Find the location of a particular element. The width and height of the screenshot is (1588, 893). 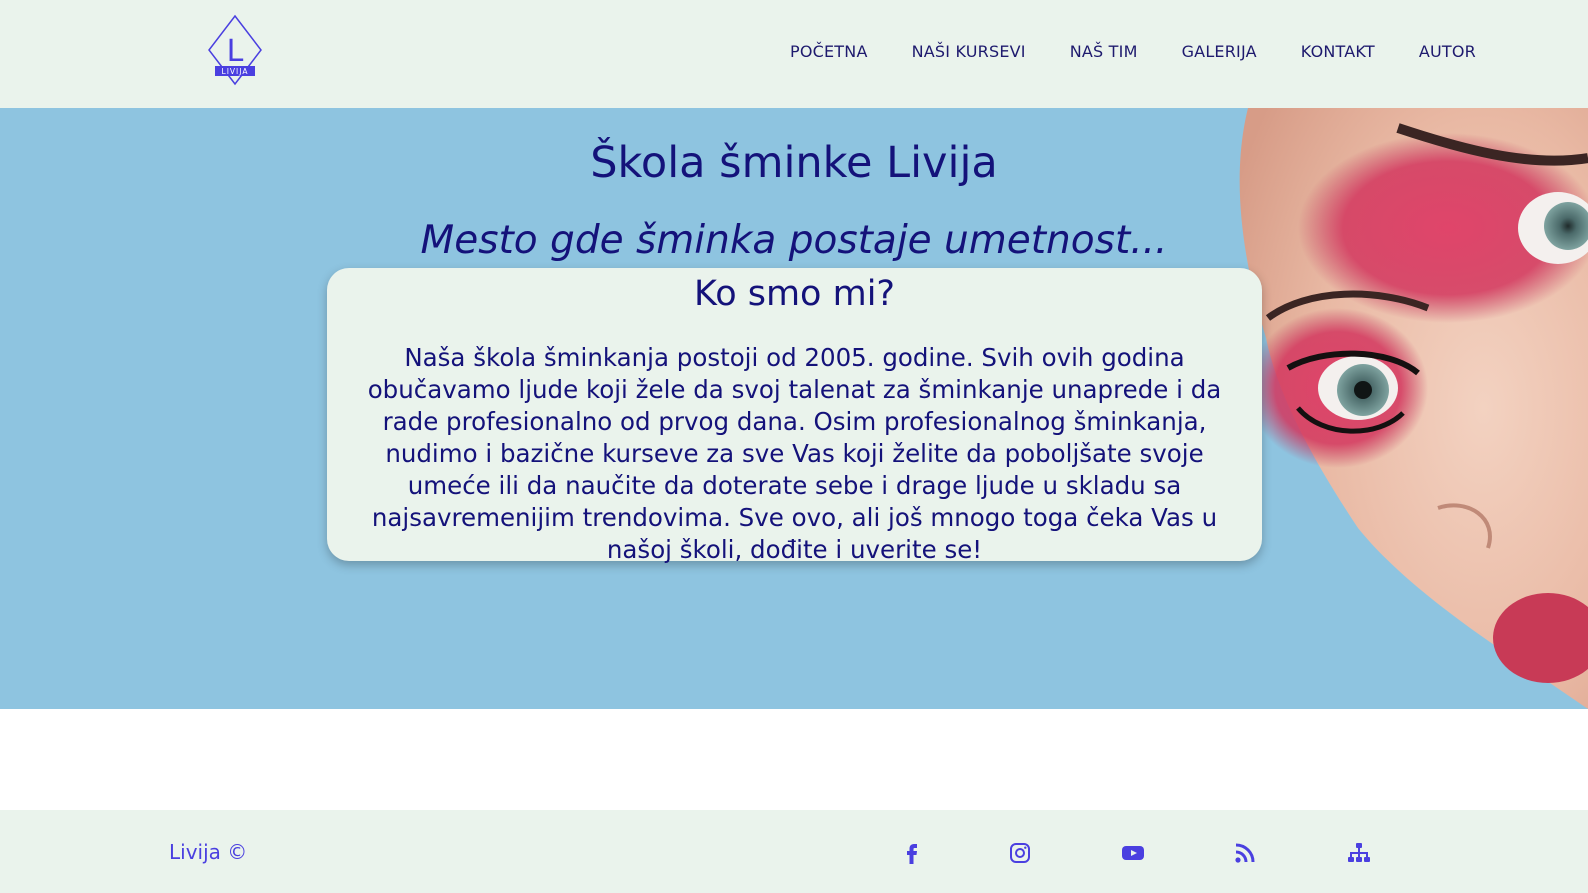

nav-item-nasi-kursevi: NAŠI KURSEVI is located at coordinates (969, 51).